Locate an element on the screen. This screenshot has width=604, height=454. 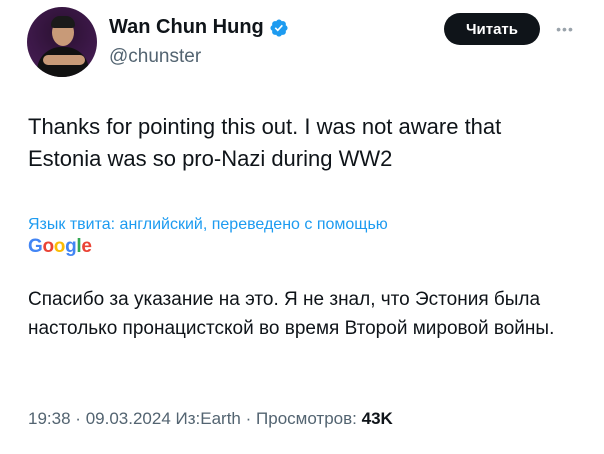
more-dots-icon: ••• is located at coordinates (565, 29).